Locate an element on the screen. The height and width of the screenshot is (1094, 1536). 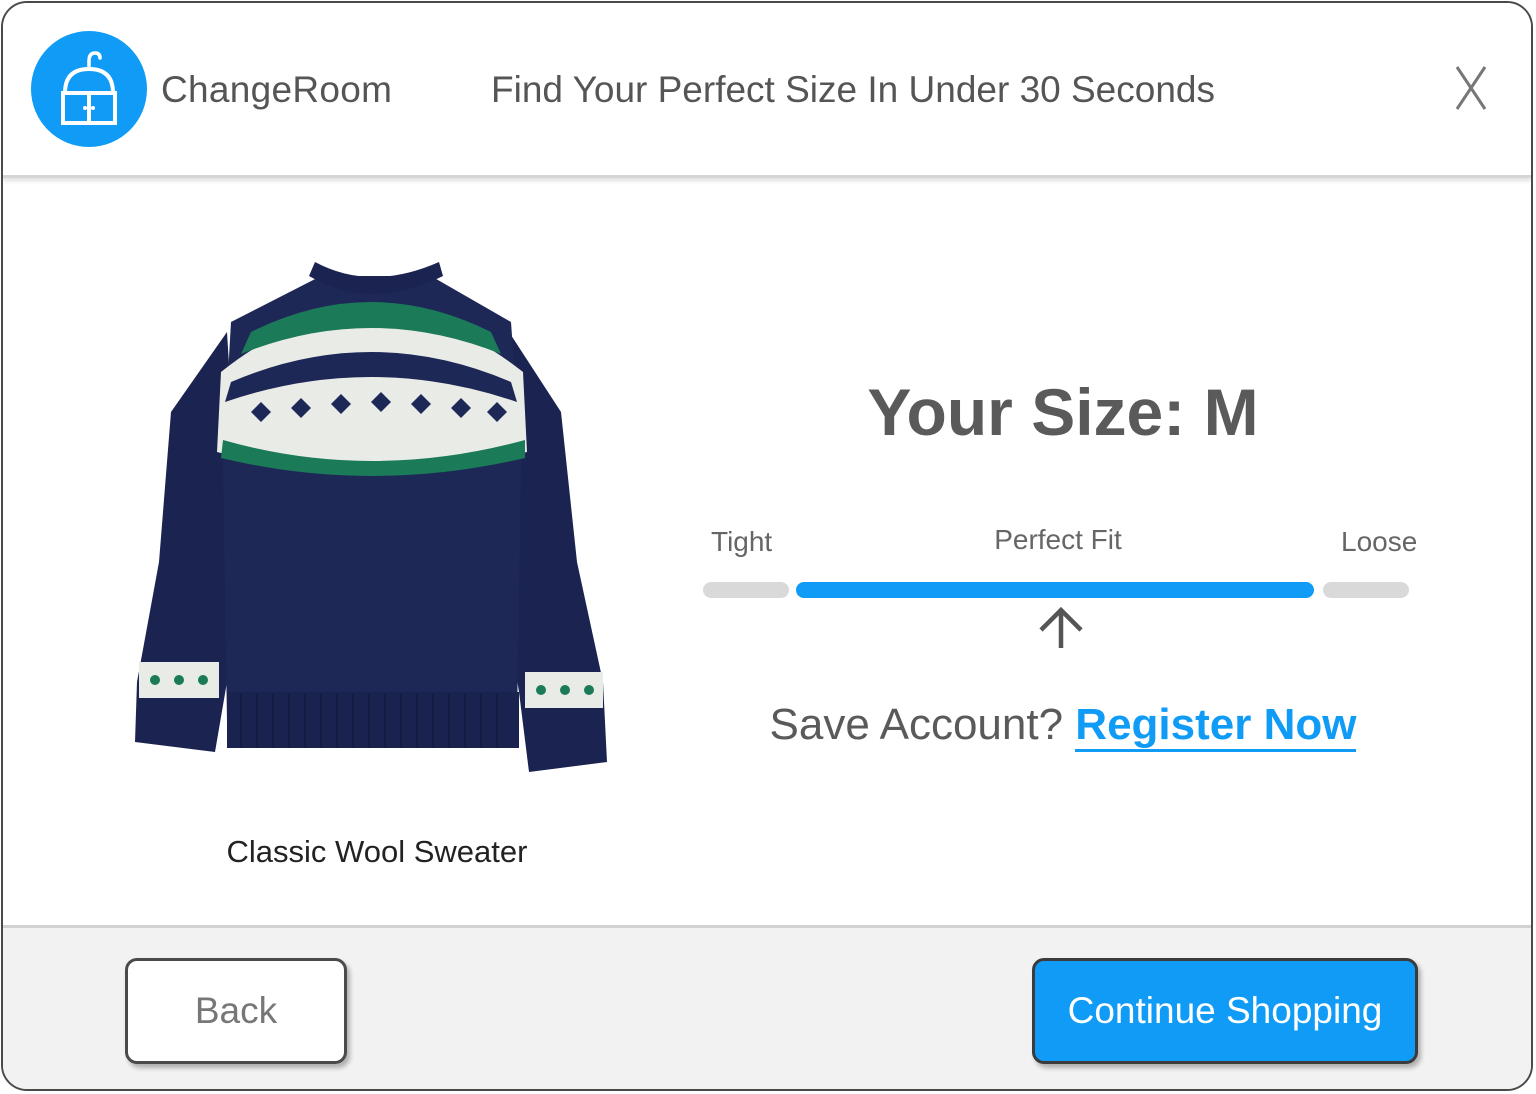
fit-bar-loose is located at coordinates (1366, 590).